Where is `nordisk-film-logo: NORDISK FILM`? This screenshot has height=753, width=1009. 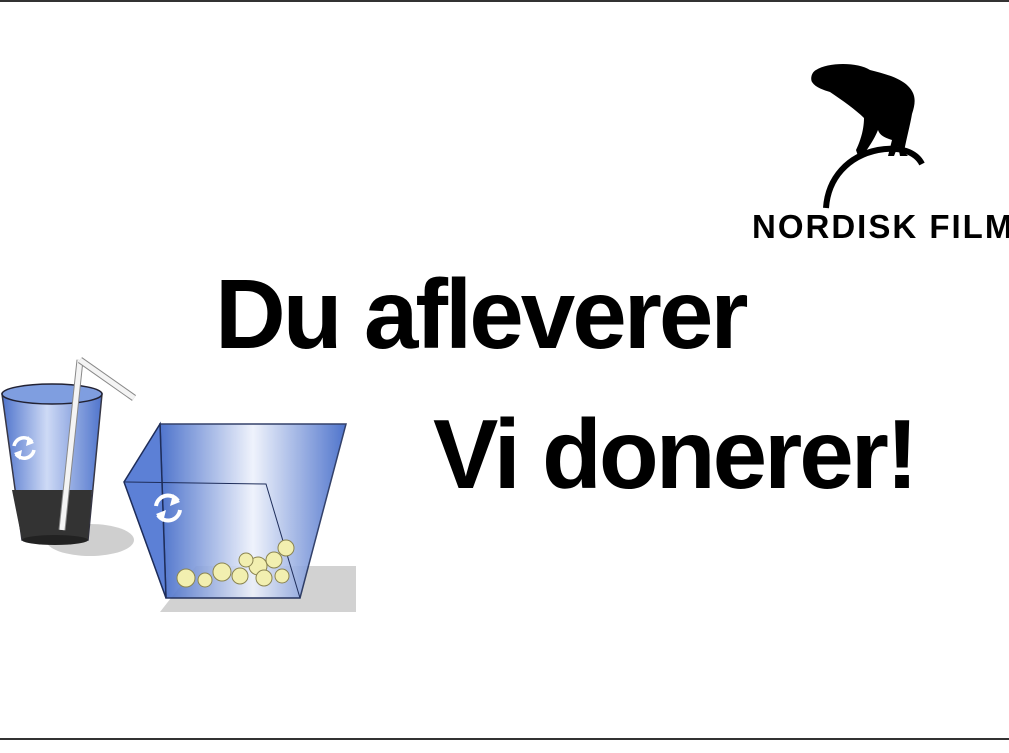 nordisk-film-logo: NORDISK FILM is located at coordinates (878, 155).